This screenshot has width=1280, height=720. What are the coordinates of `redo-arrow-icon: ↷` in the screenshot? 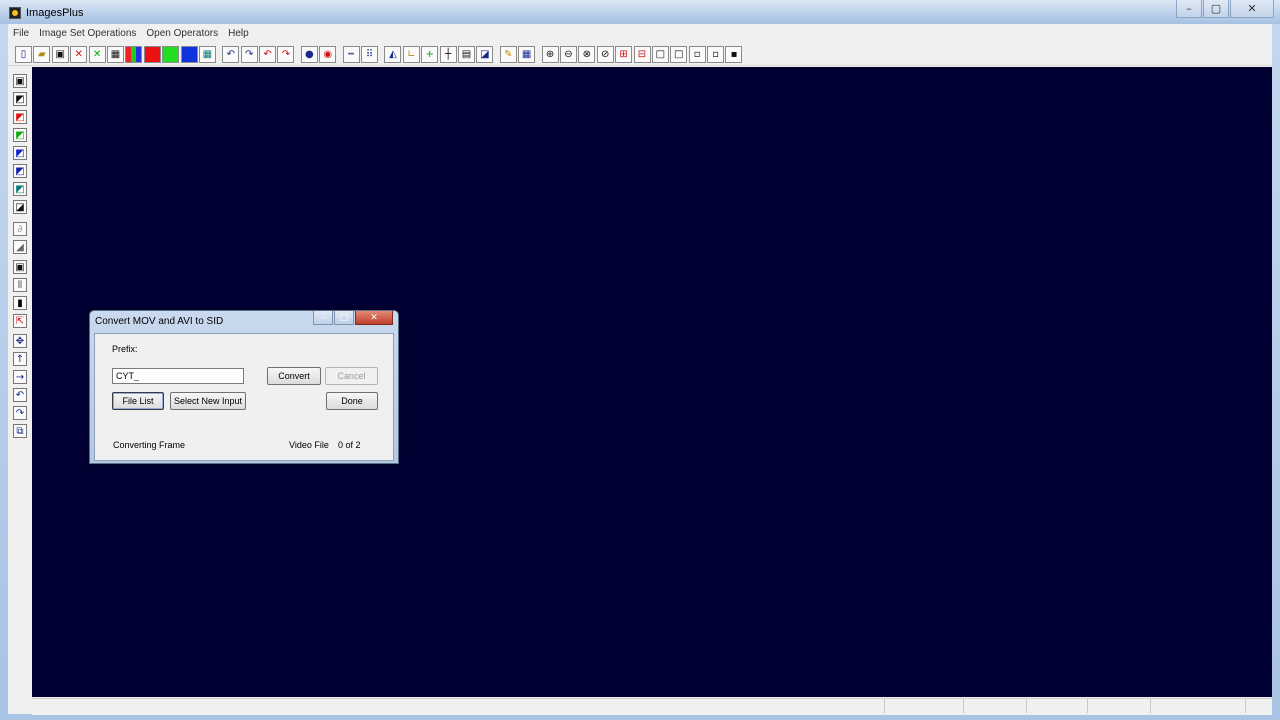 It's located at (20, 413).